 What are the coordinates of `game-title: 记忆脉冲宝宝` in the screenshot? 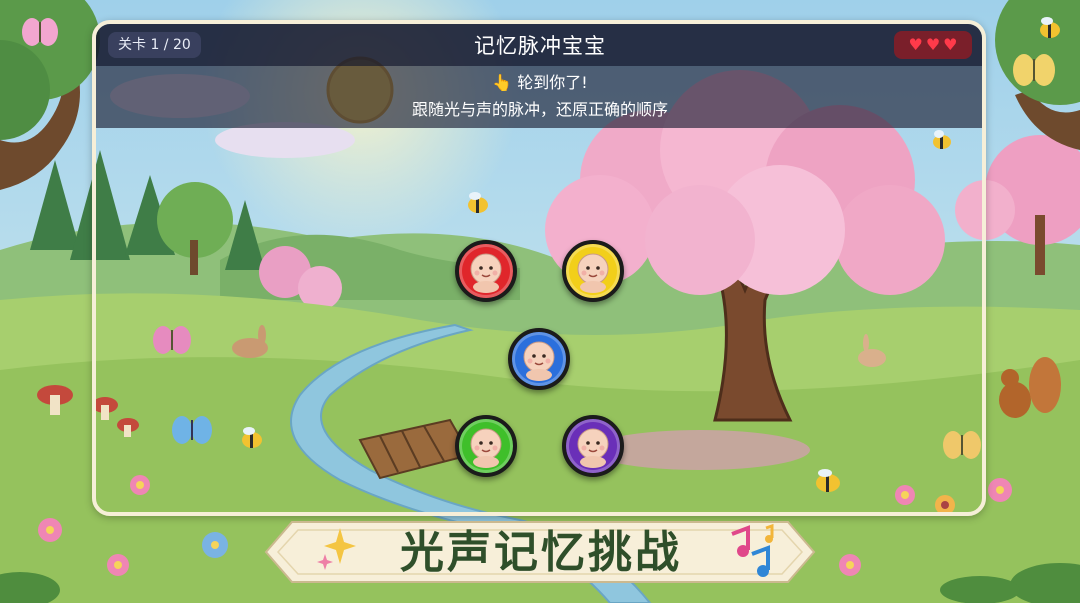 It's located at (540, 46).